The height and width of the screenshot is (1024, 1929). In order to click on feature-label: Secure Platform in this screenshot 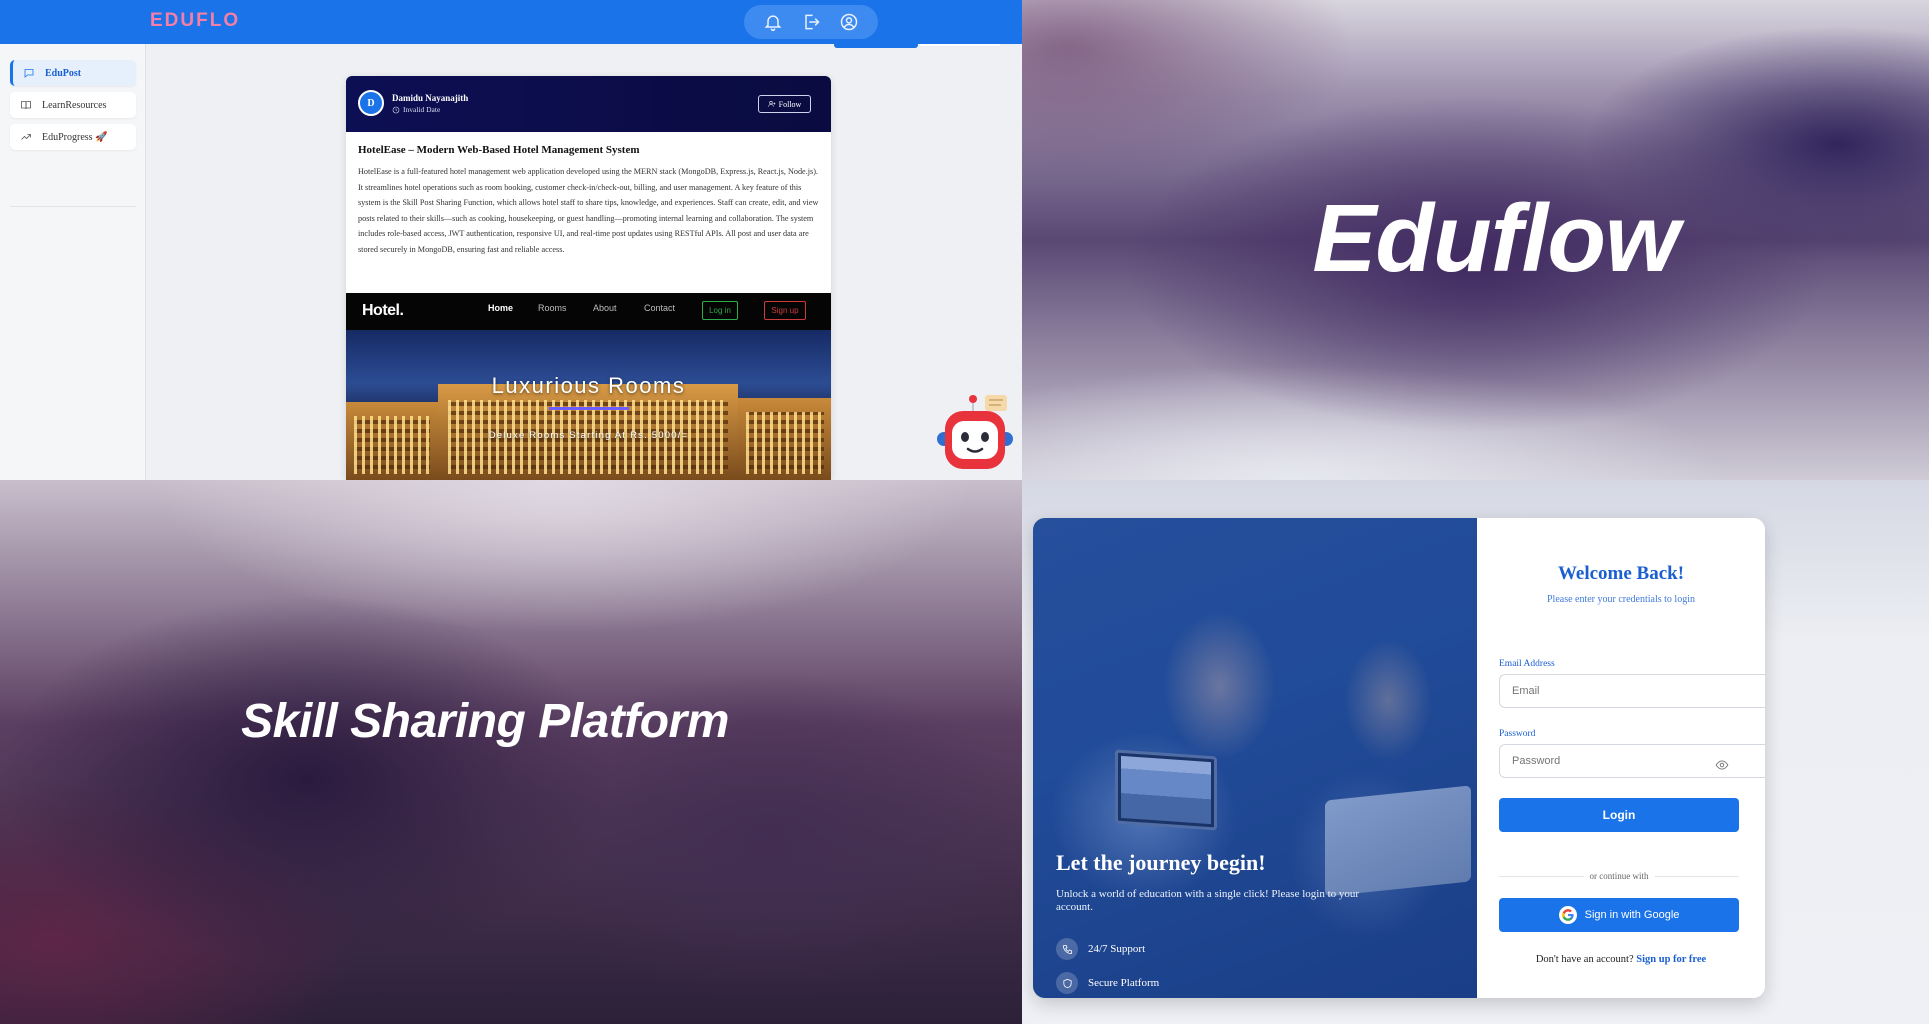, I will do `click(1124, 983)`.